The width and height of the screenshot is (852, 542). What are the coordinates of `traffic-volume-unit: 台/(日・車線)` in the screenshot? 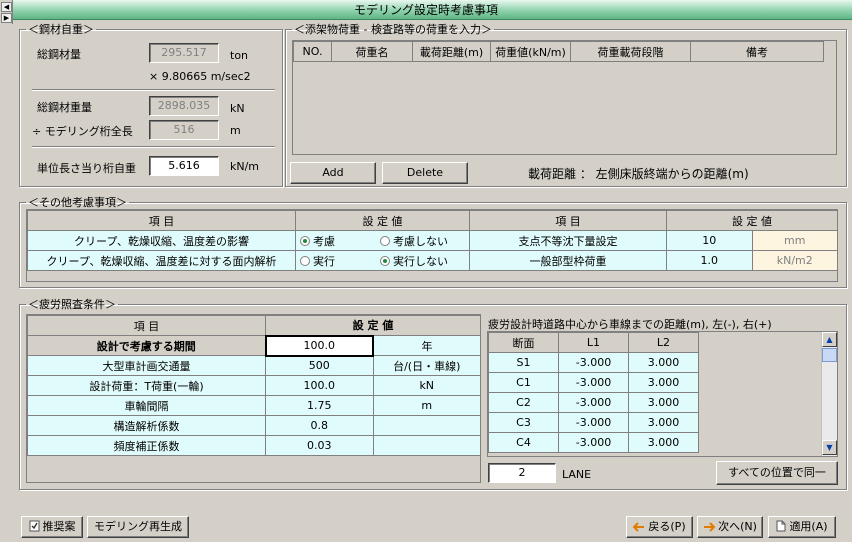 It's located at (426, 365).